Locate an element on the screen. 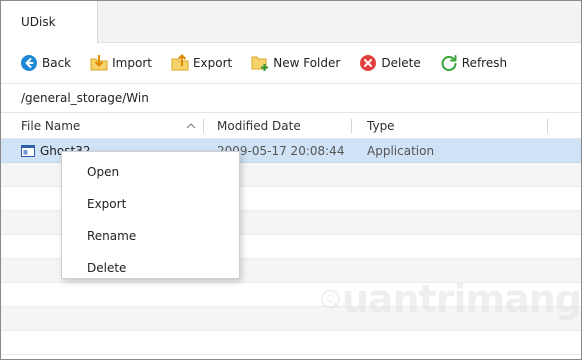 The width and height of the screenshot is (582, 360). context-menu-open: Open is located at coordinates (150, 172).